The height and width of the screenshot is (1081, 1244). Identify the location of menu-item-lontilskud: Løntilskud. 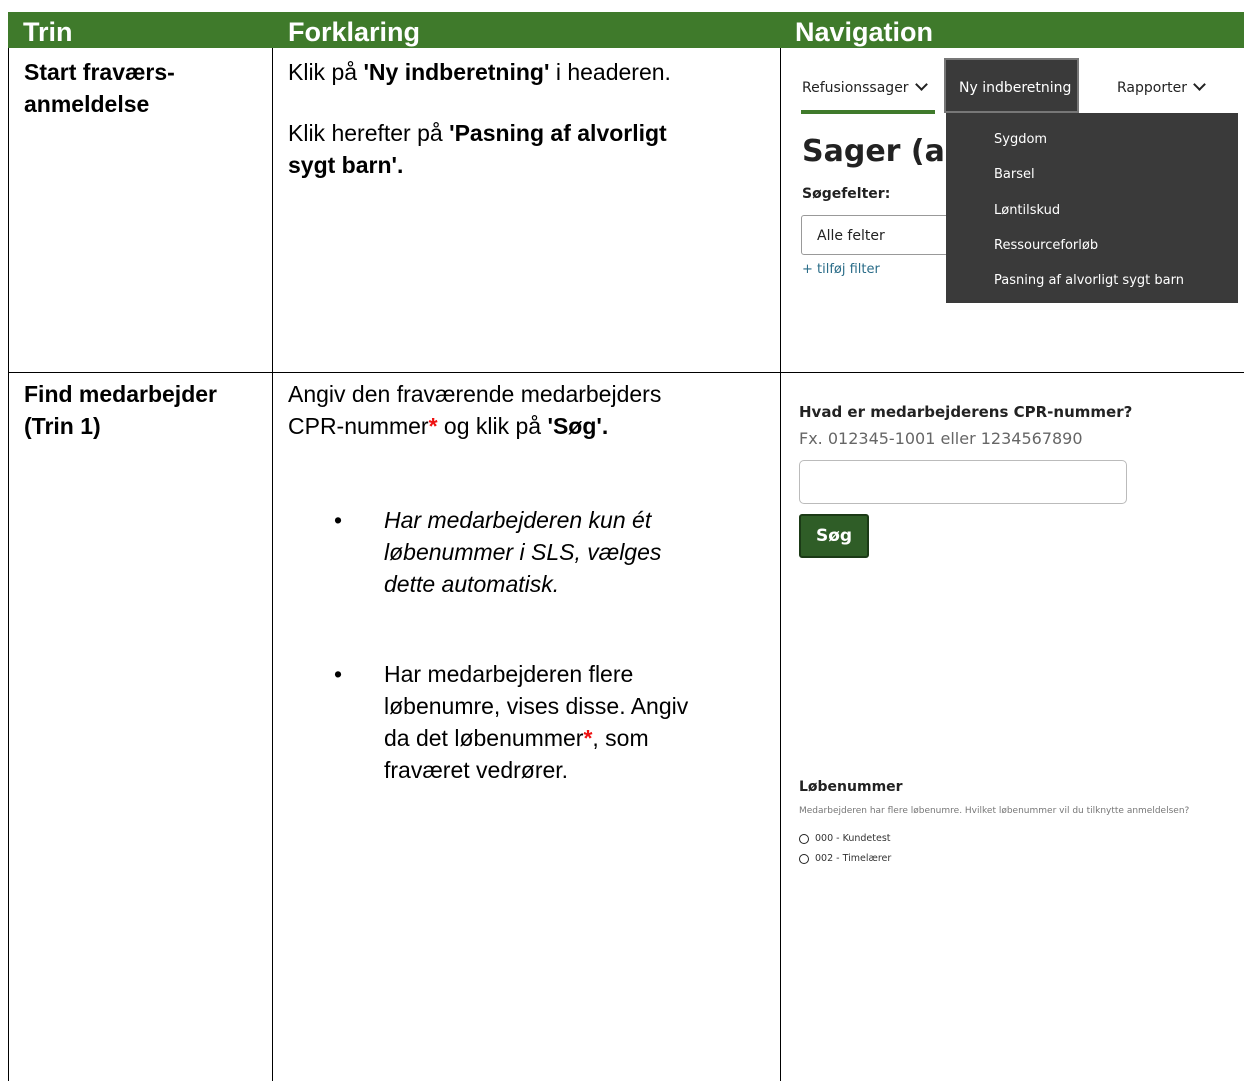
(1027, 210).